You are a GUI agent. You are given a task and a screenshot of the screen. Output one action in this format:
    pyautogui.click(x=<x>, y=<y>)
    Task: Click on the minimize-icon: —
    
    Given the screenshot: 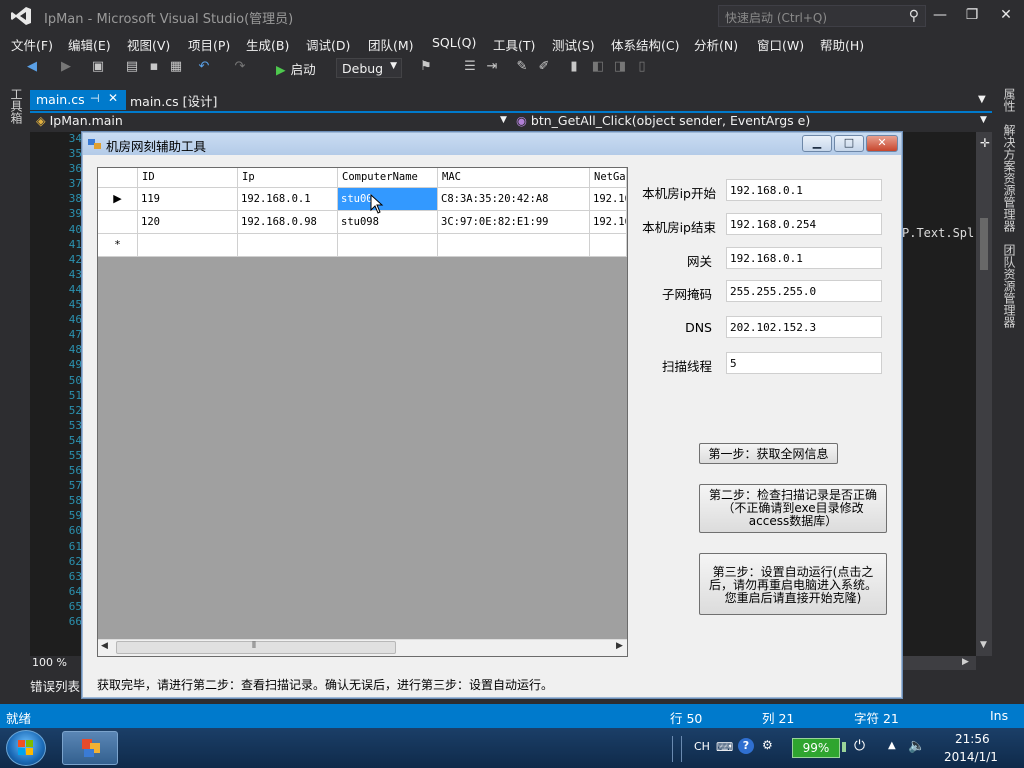 What is the action you would take?
    pyautogui.click(x=940, y=16)
    